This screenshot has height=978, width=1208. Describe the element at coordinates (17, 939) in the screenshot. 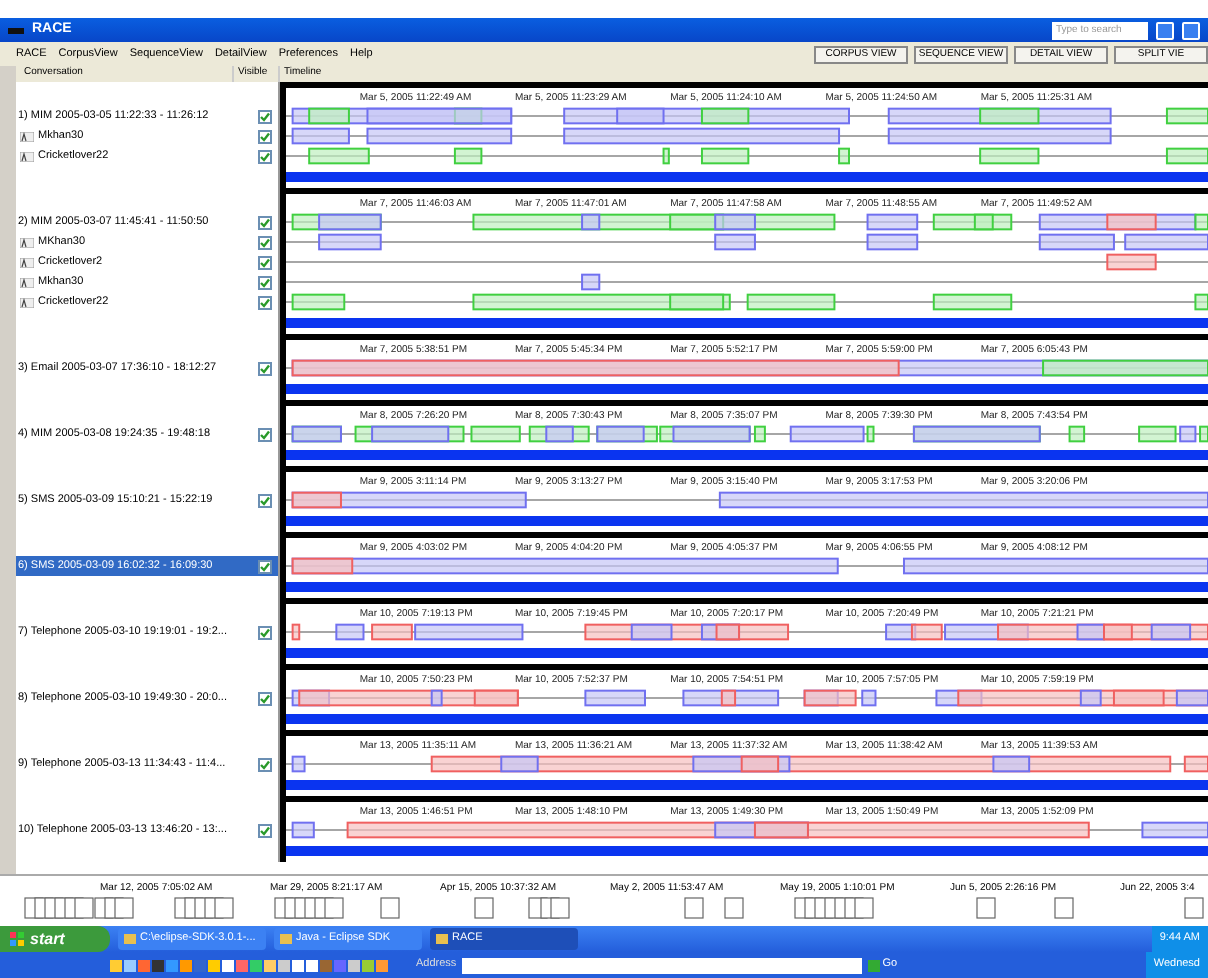

I see `windows-logo-icon` at that location.